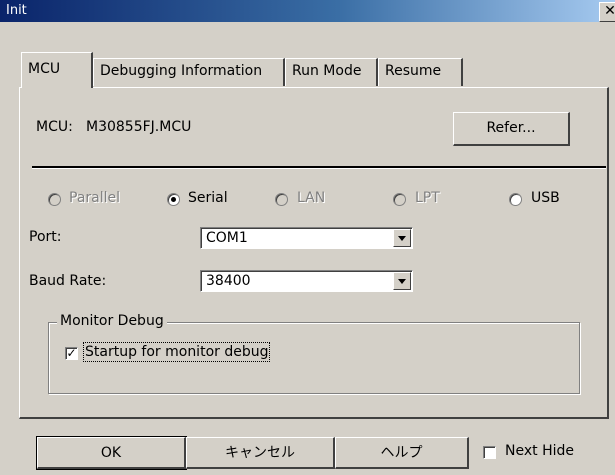 The height and width of the screenshot is (475, 615). Describe the element at coordinates (208, 198) in the screenshot. I see `radio-serial-label: Serial` at that location.